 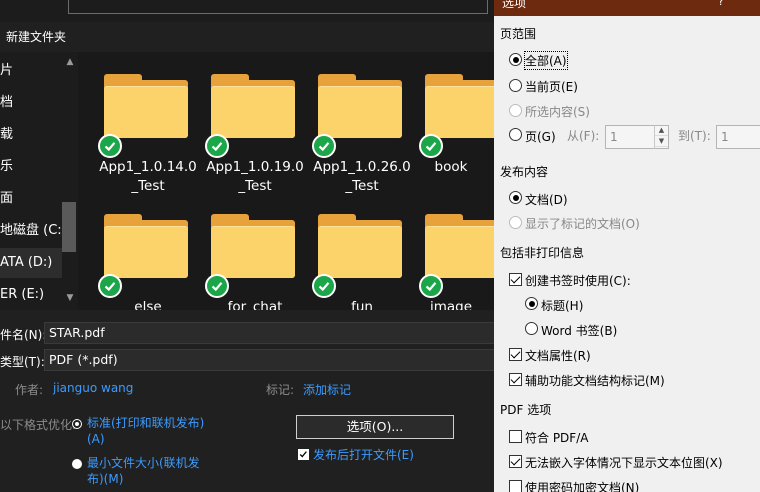 I want to click on range-all-label: 全部(A), so click(x=546, y=60).